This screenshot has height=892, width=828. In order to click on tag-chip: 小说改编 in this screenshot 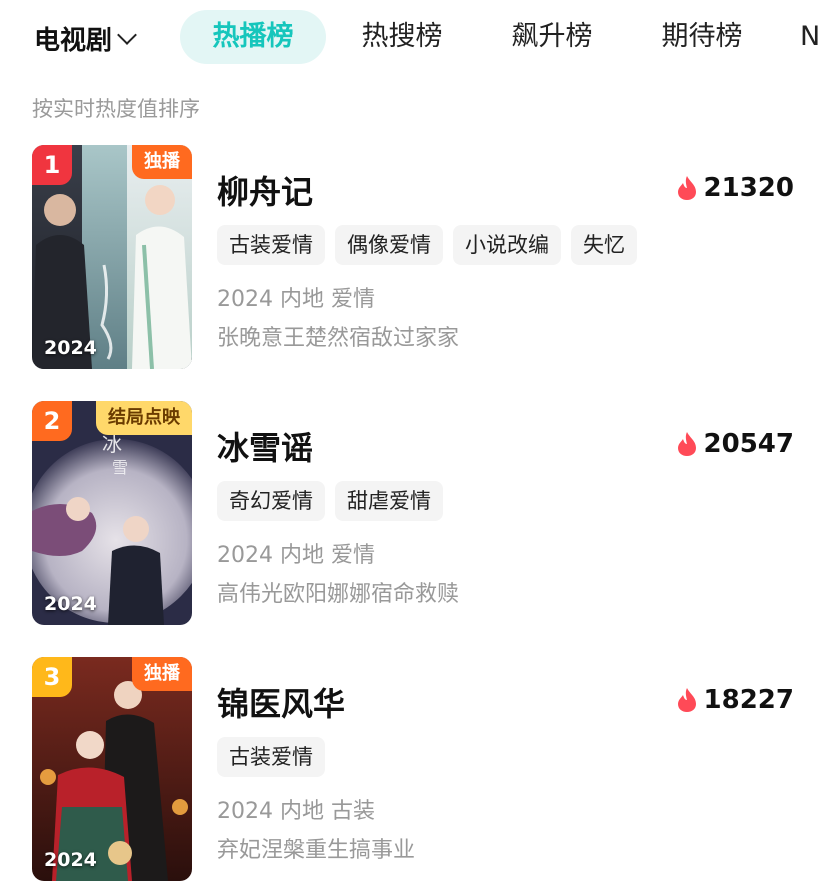, I will do `click(507, 245)`.